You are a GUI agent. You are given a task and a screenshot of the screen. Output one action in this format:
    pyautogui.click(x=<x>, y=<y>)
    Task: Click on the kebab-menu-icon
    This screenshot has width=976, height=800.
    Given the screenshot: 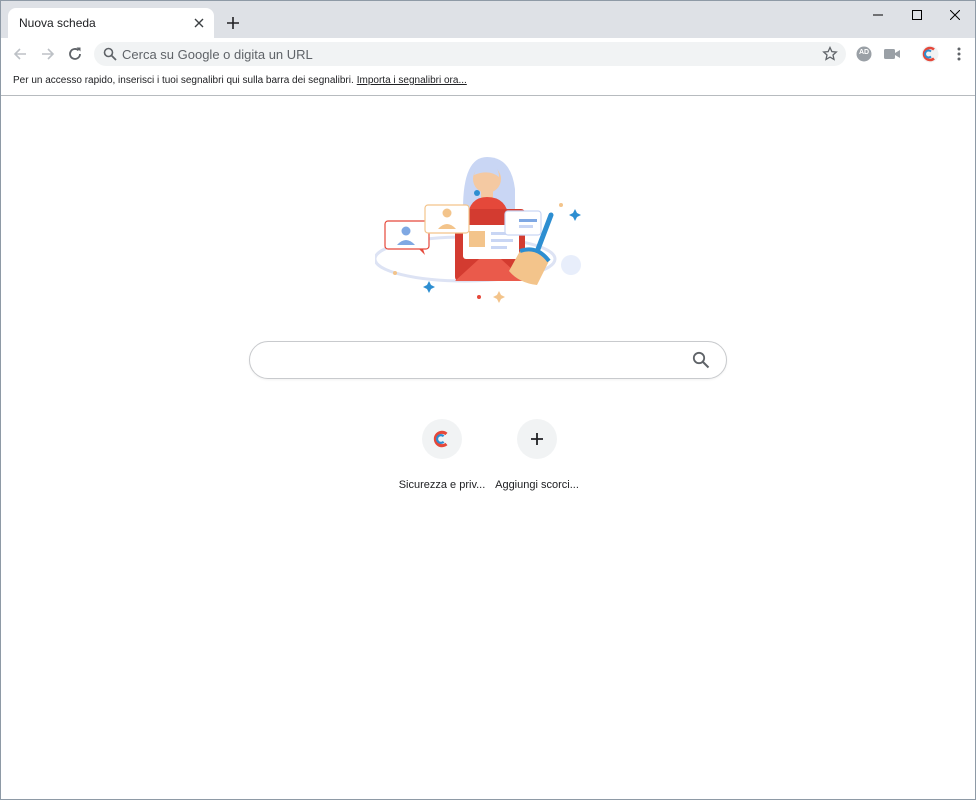 What is the action you would take?
    pyautogui.click(x=959, y=54)
    